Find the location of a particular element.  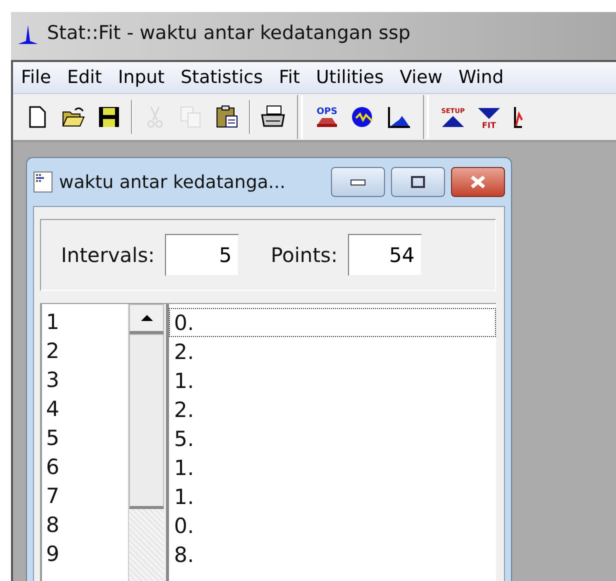

menu-item: Wind is located at coordinates (481, 77).